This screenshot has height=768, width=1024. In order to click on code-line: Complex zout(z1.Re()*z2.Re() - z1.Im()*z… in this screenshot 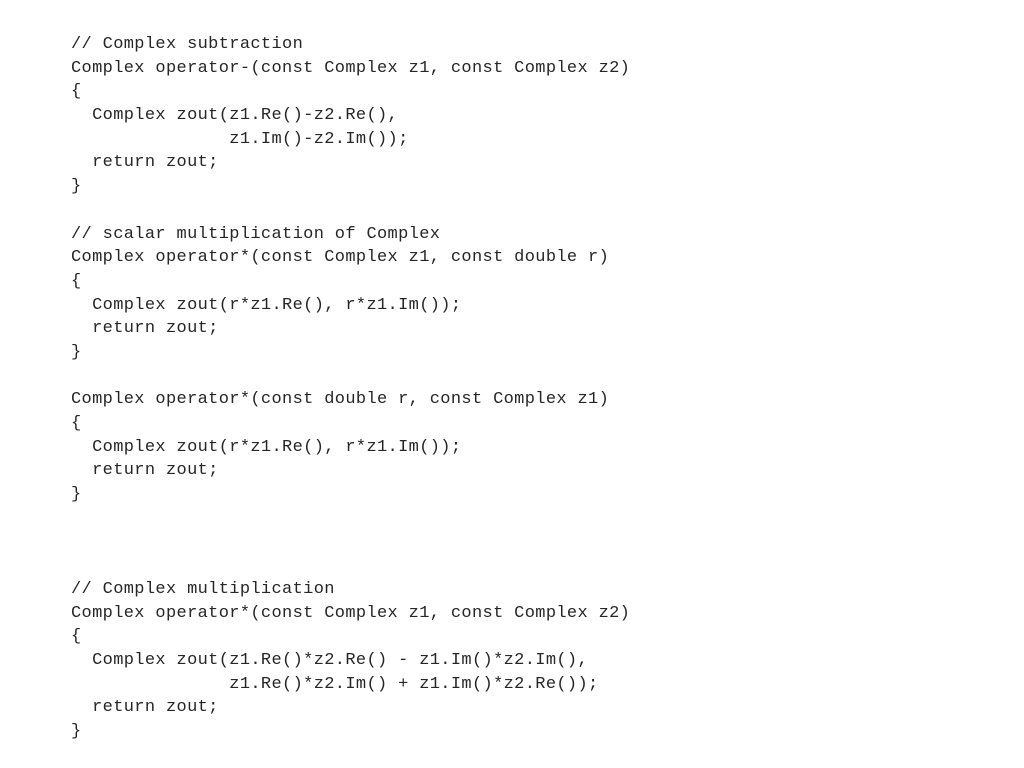, I will do `click(330, 660)`.